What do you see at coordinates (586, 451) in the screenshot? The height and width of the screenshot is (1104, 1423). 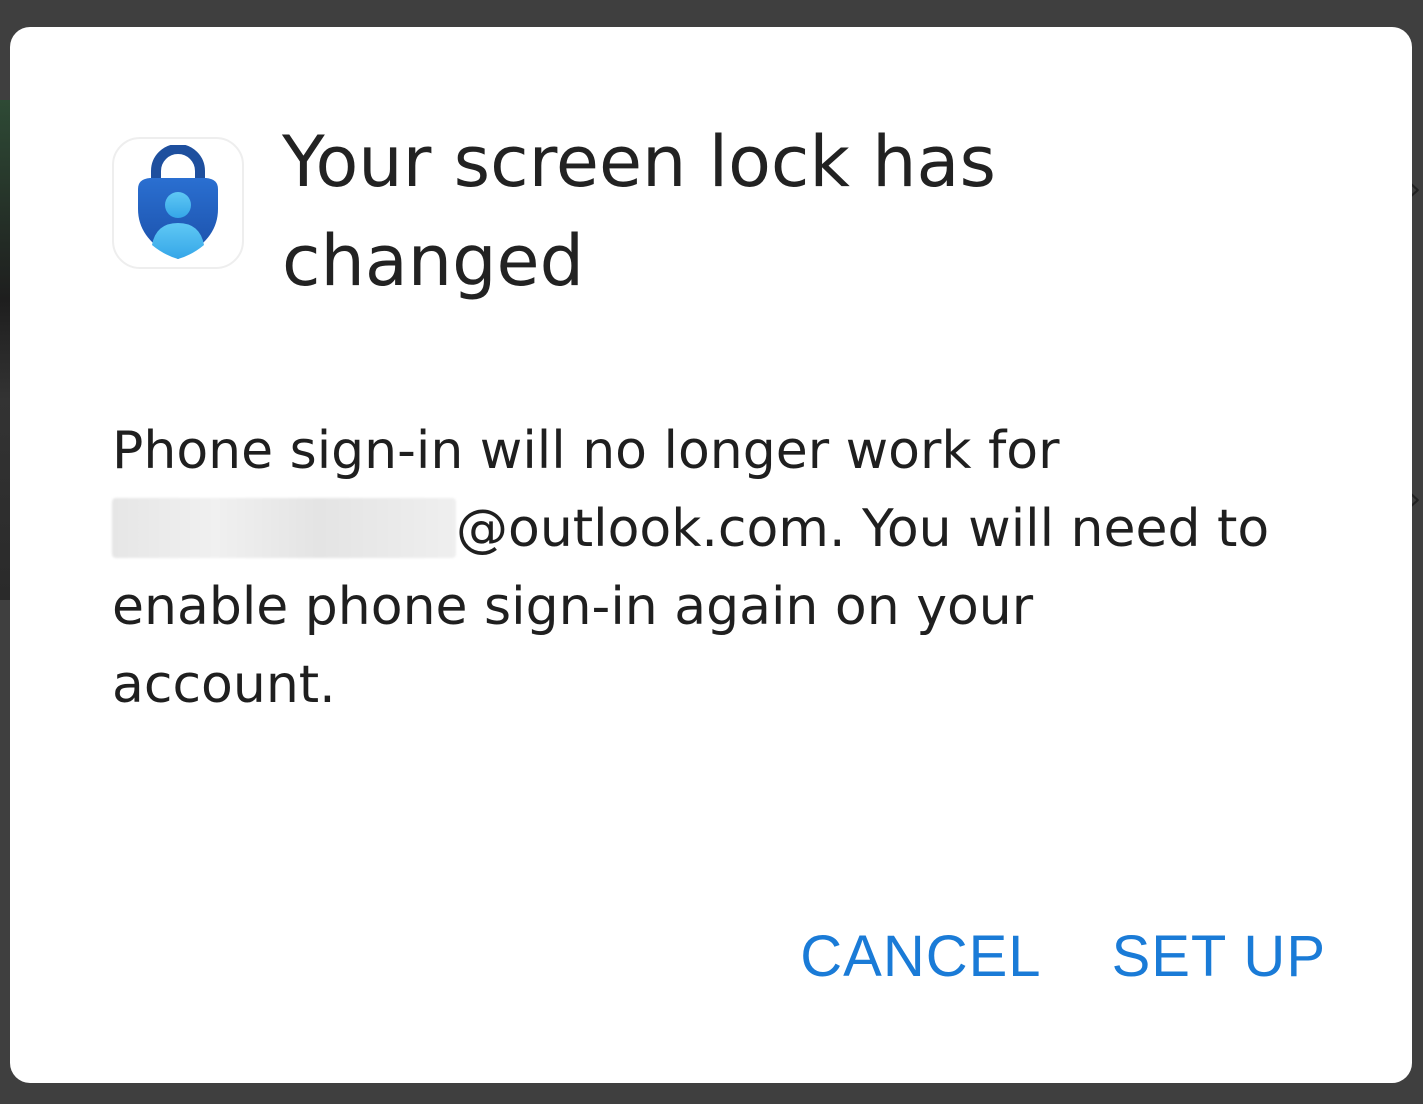 I see `message-start: Phone sign-in will no longer work for` at bounding box center [586, 451].